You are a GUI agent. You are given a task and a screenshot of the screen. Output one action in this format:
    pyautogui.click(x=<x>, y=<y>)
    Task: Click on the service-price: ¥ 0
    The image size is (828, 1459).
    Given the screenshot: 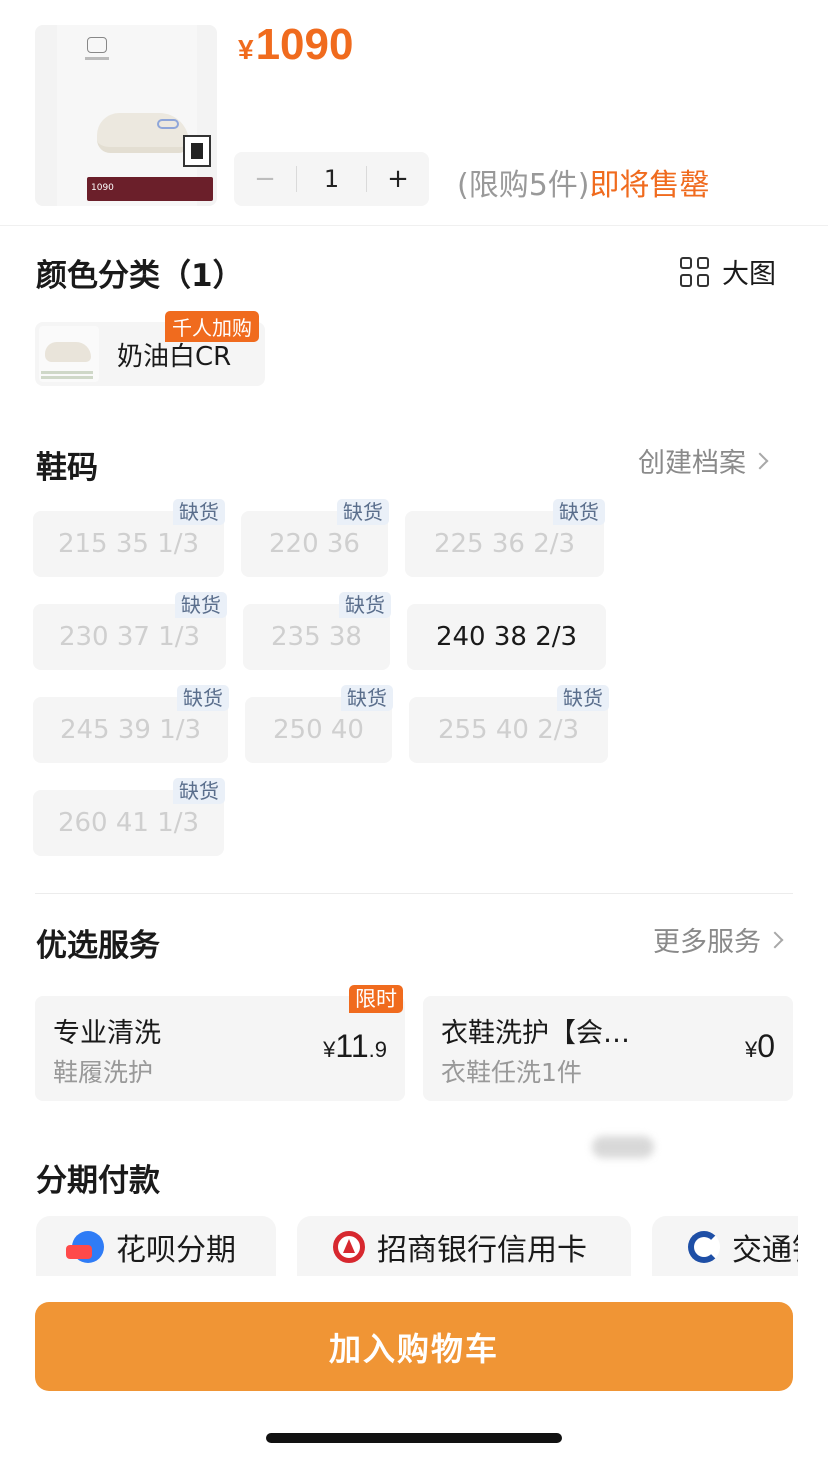 What is the action you would take?
    pyautogui.click(x=760, y=1046)
    